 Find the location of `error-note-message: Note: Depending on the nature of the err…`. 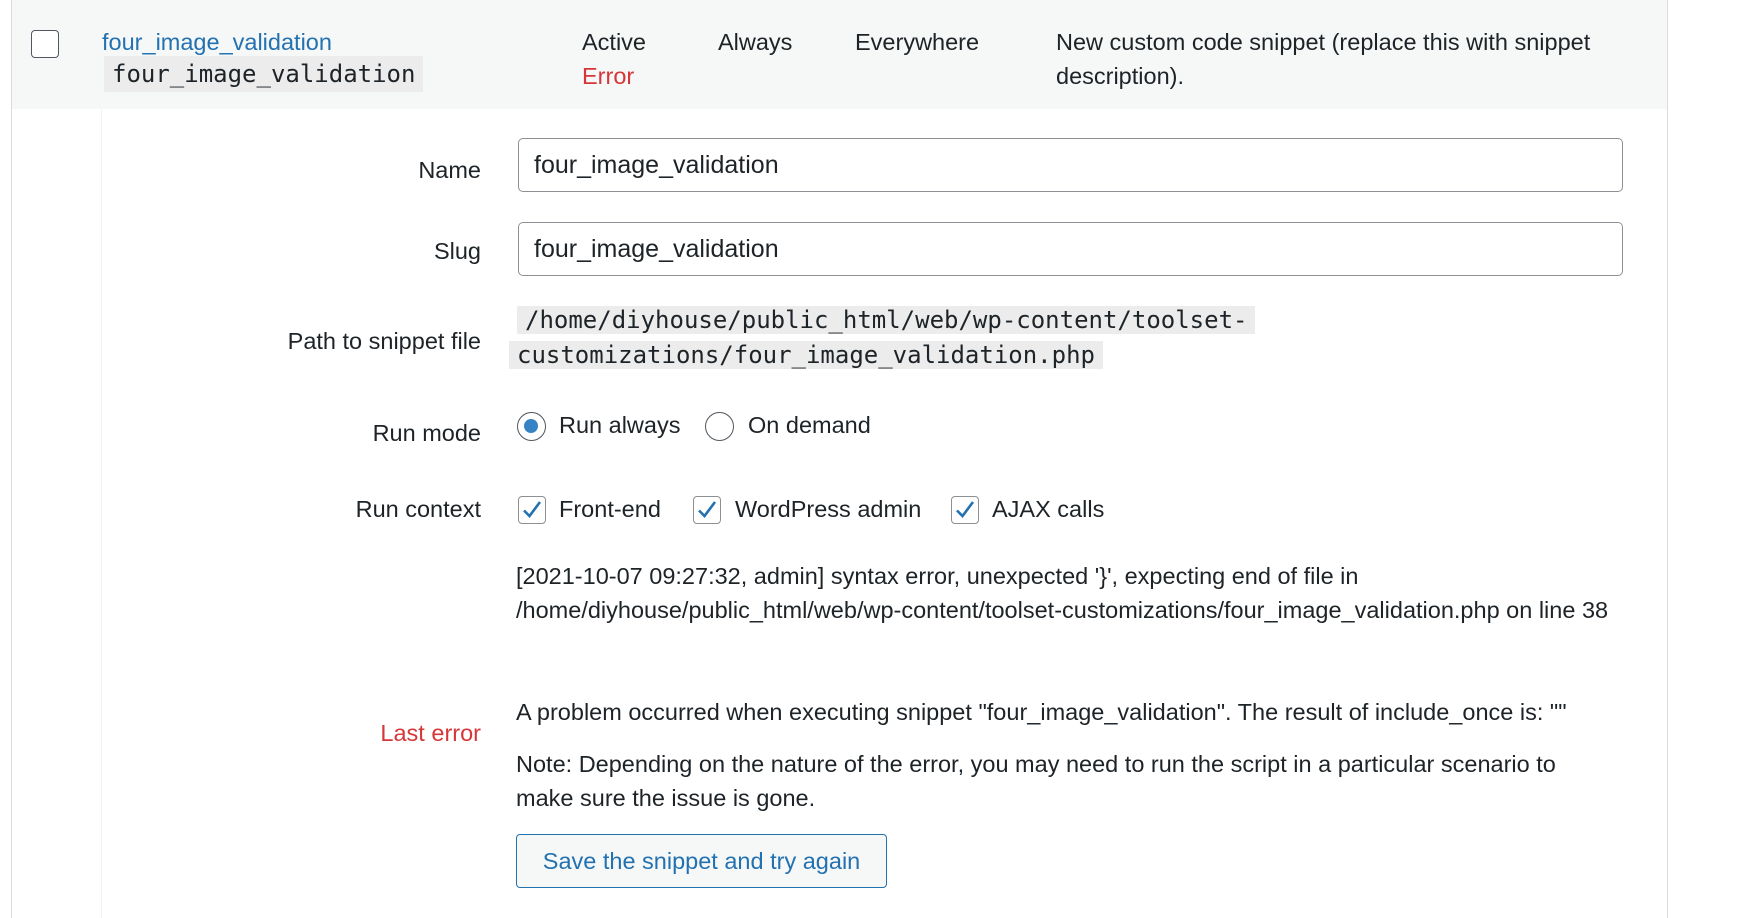

error-note-message: Note: Depending on the nature of the err… is located at coordinates (1036, 781).